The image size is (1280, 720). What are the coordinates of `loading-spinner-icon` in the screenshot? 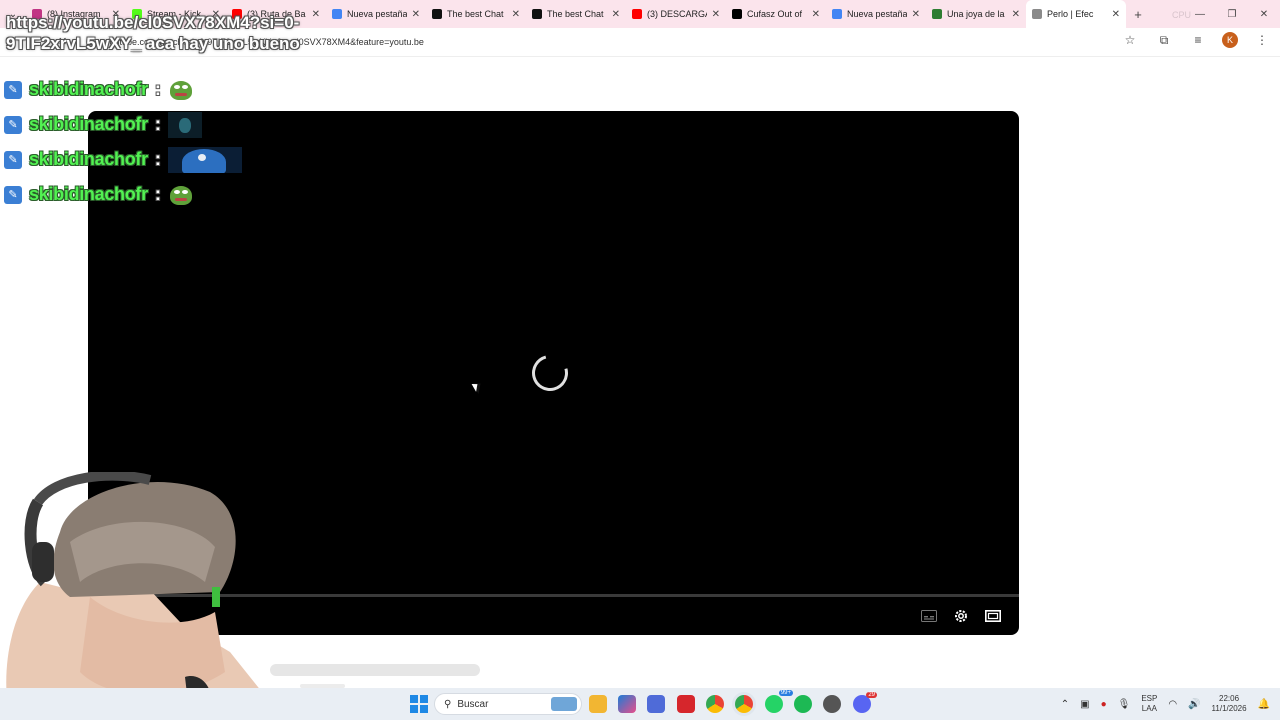 It's located at (550, 373).